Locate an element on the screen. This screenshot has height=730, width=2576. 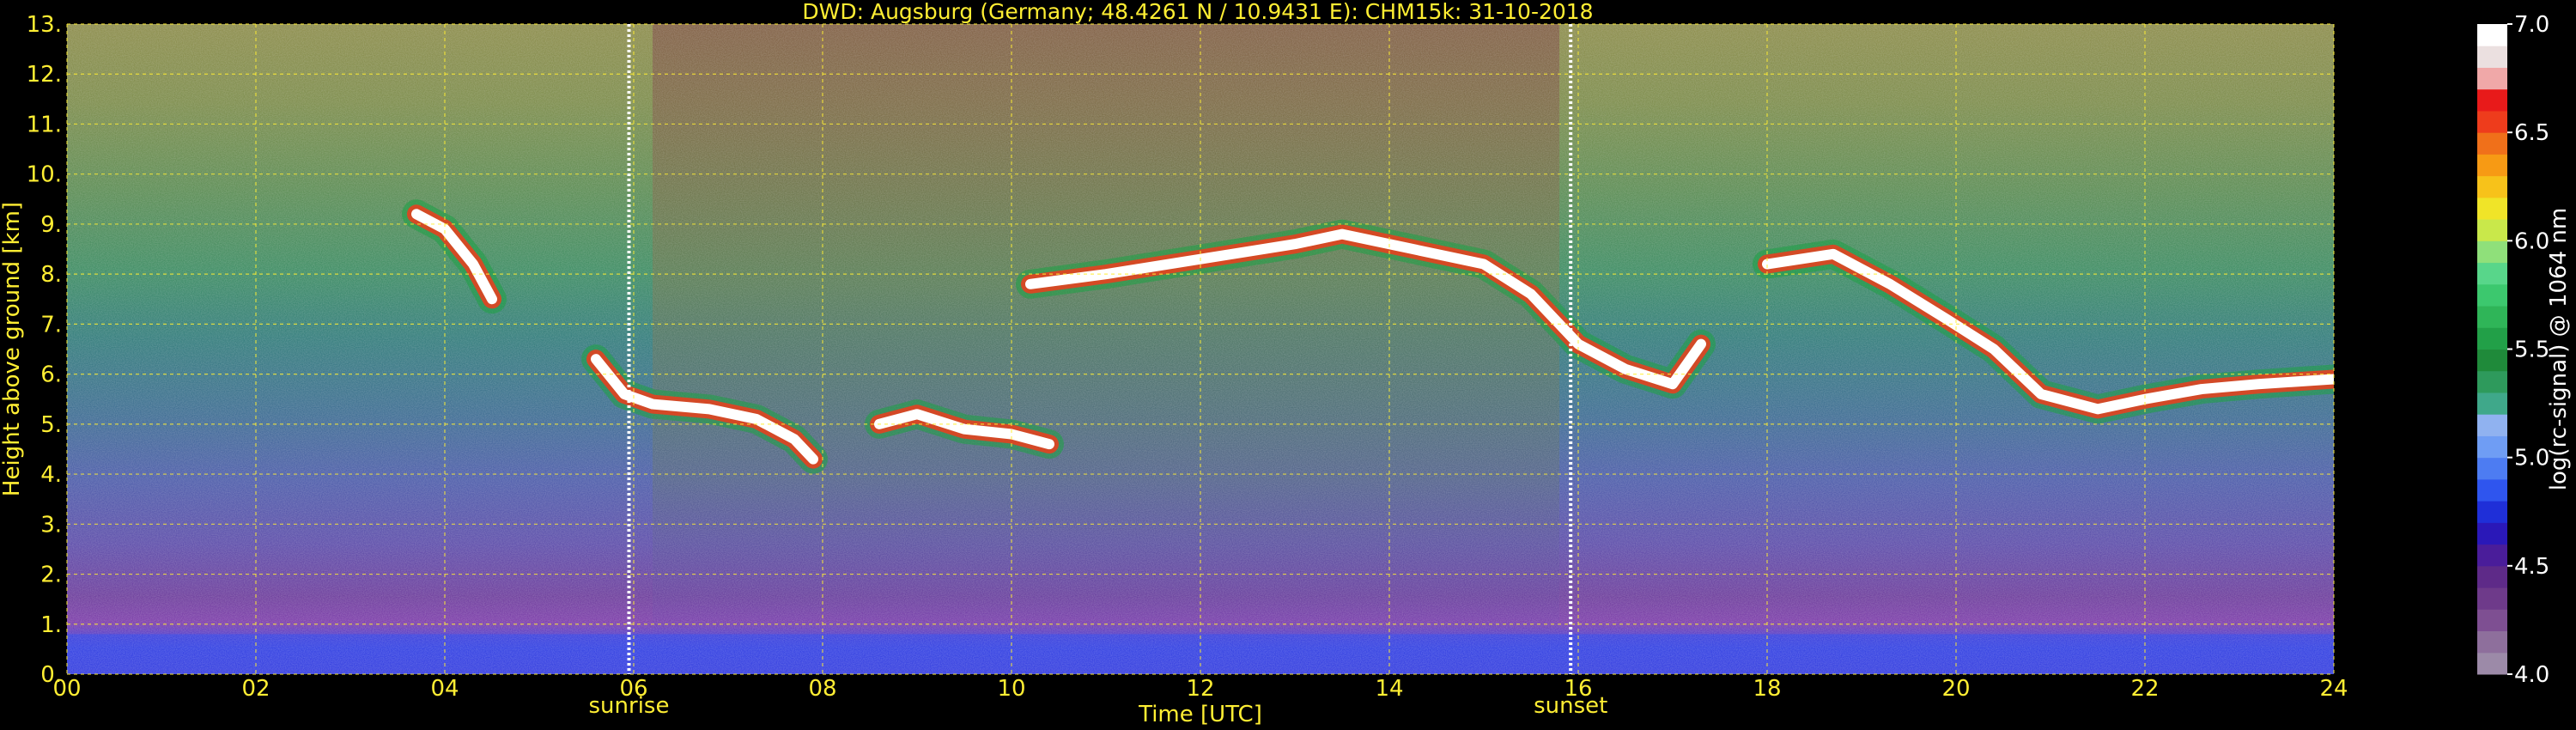
colorbar-tick-label: 7.0 is located at coordinates (2531, 25).